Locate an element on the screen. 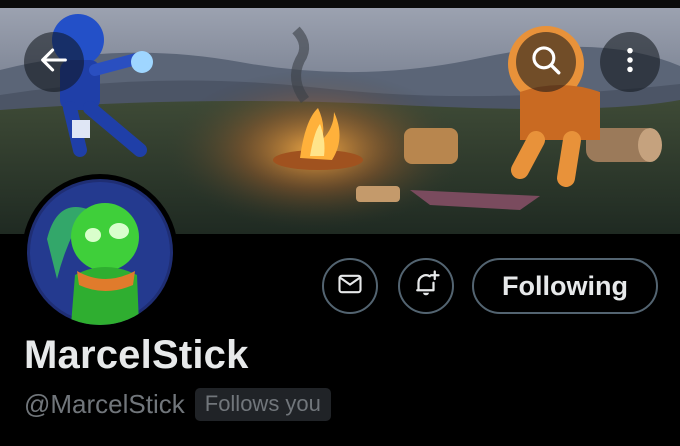 The image size is (680, 446). display-name: MarcelStick is located at coordinates (136, 355).